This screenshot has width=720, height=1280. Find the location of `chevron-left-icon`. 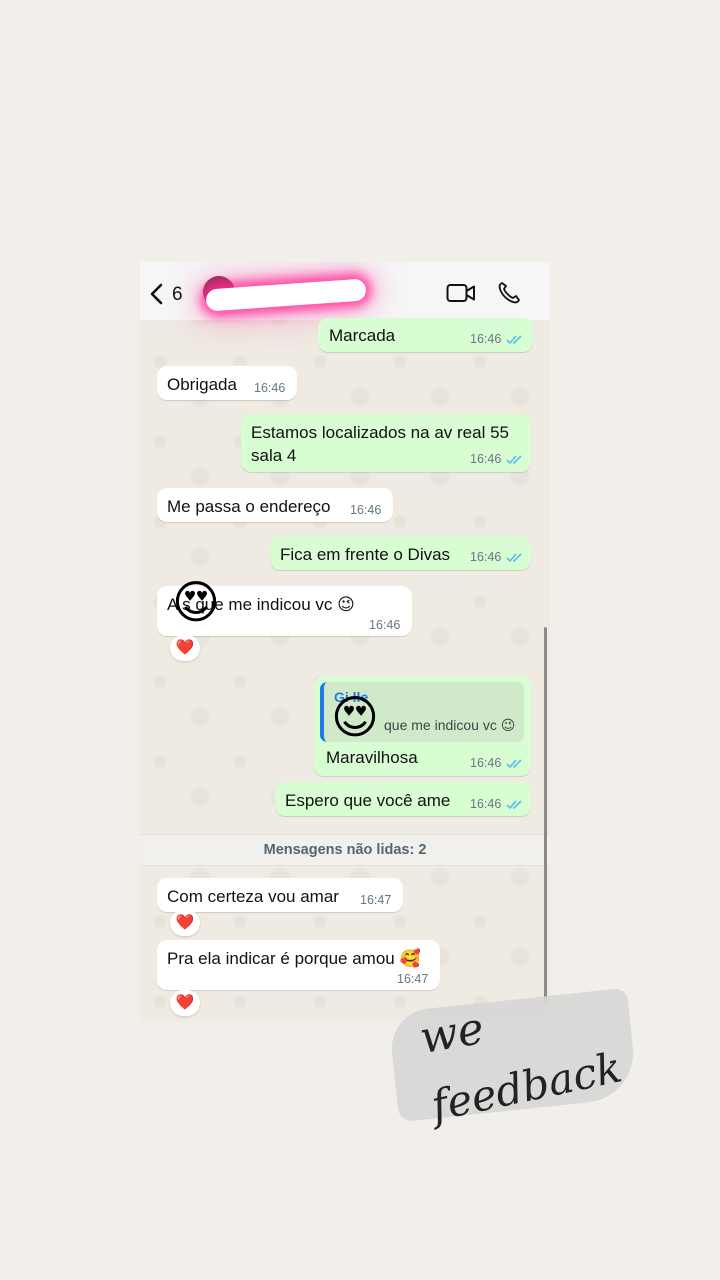

chevron-left-icon is located at coordinates (158, 294).